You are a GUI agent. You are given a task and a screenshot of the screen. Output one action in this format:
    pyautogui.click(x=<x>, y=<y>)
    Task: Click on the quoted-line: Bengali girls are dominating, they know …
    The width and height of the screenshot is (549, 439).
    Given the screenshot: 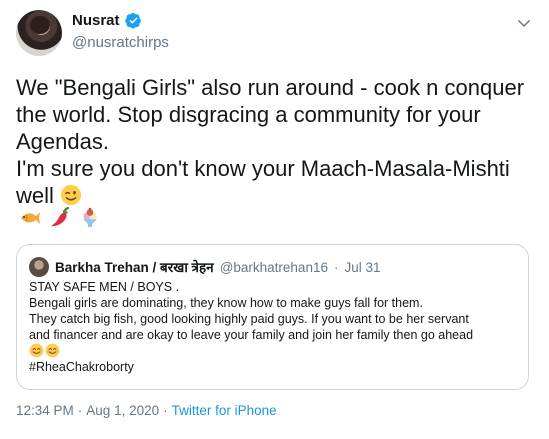 What is the action you would take?
    pyautogui.click(x=226, y=303)
    